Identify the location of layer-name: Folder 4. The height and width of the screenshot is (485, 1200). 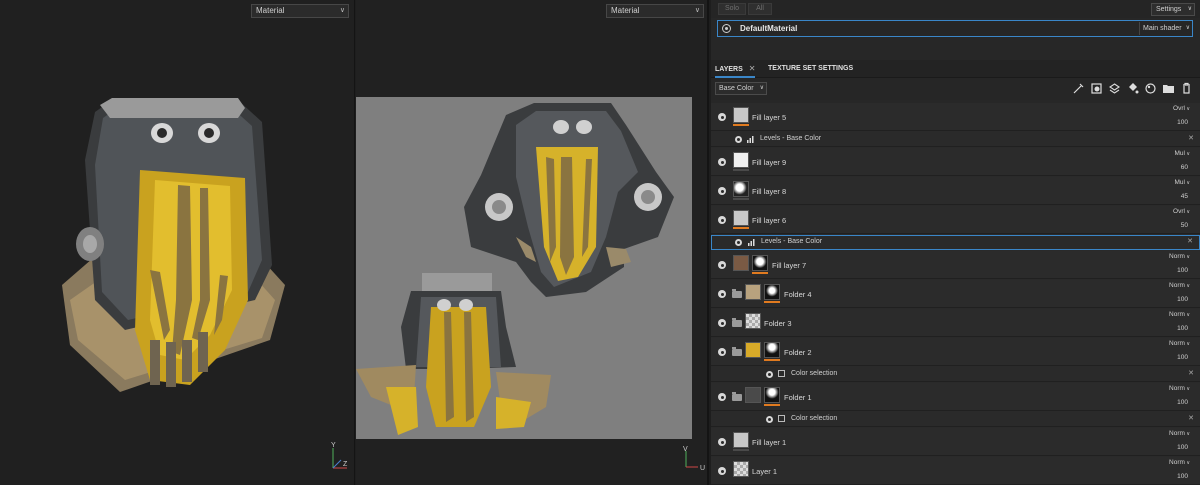
(798, 294).